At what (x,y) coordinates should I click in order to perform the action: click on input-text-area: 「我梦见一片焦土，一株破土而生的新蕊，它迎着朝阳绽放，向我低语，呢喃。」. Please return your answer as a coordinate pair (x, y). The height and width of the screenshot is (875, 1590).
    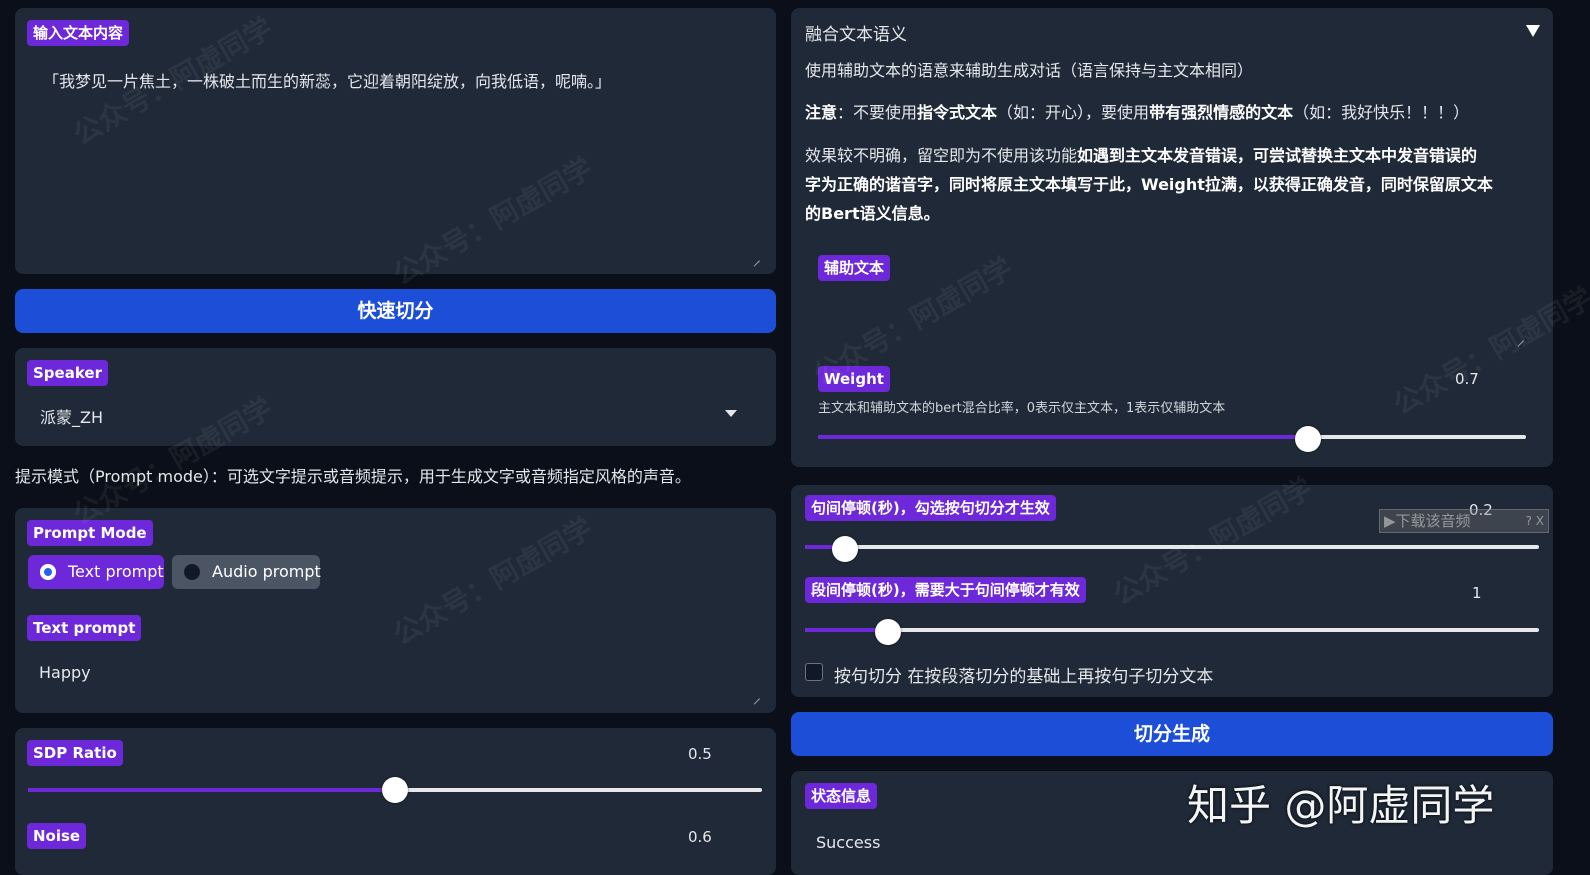
    Looking at the image, I should click on (327, 80).